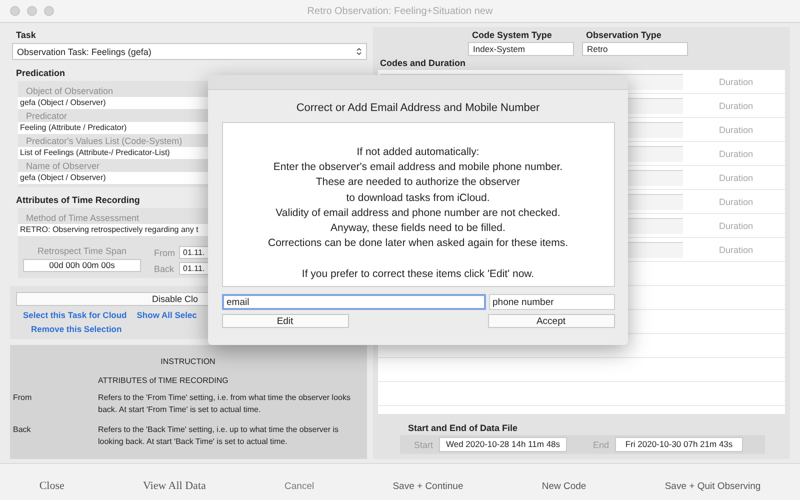  I want to click on footer-button: Save + Continue, so click(428, 486).